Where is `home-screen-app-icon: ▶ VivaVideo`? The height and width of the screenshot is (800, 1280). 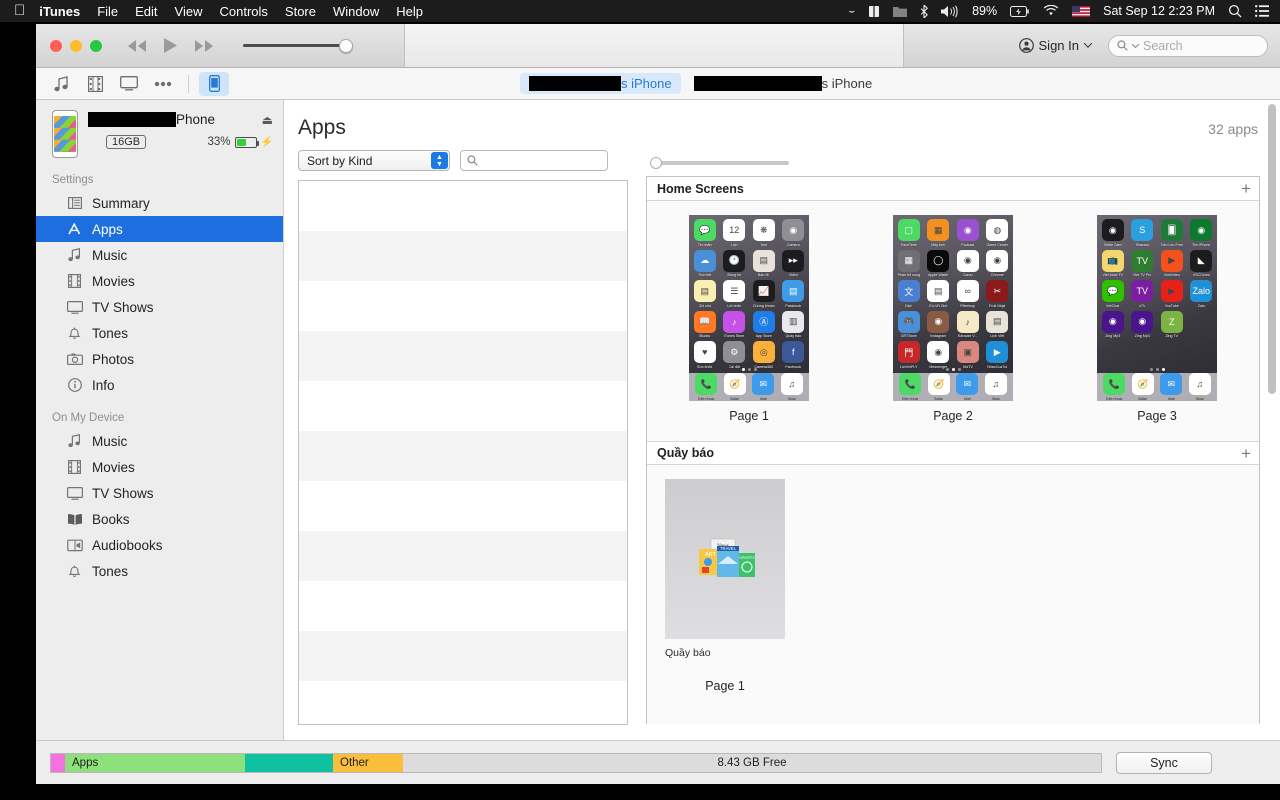
home-screen-app-icon: ▶ VivaVideo is located at coordinates (1172, 263).